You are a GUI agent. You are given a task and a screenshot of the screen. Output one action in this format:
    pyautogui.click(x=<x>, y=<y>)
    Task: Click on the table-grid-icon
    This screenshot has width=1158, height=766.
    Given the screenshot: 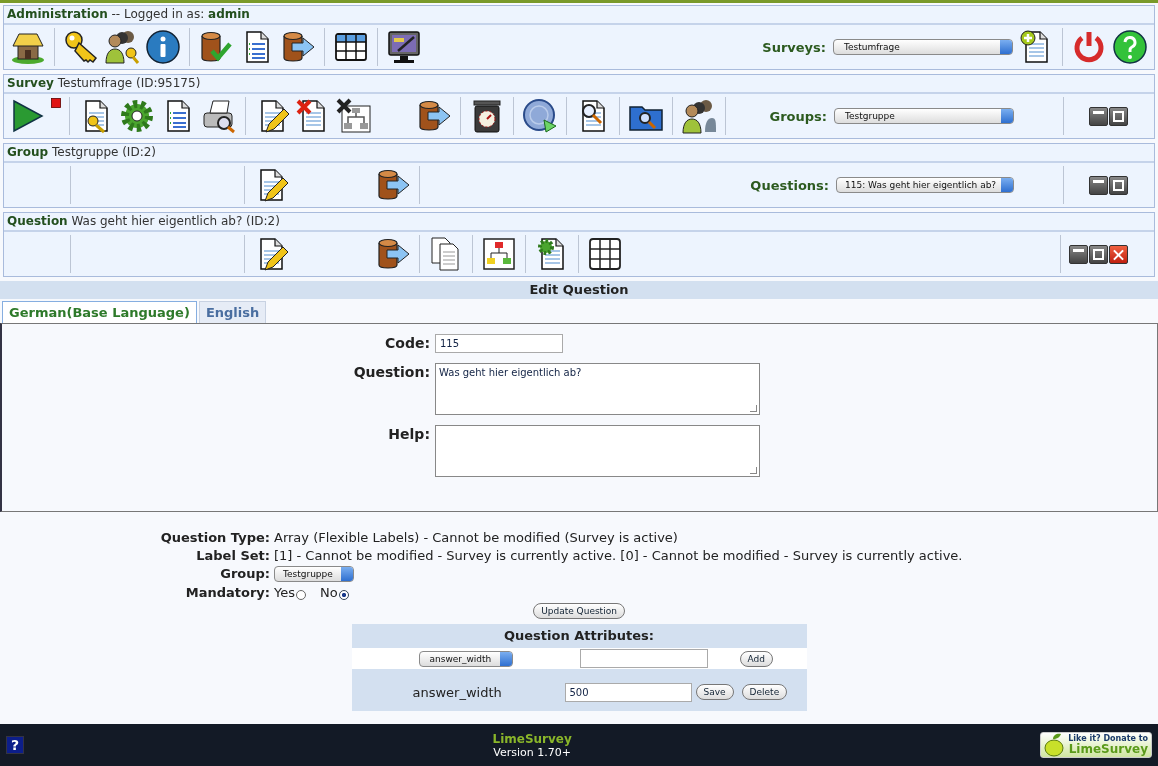 What is the action you would take?
    pyautogui.click(x=605, y=254)
    